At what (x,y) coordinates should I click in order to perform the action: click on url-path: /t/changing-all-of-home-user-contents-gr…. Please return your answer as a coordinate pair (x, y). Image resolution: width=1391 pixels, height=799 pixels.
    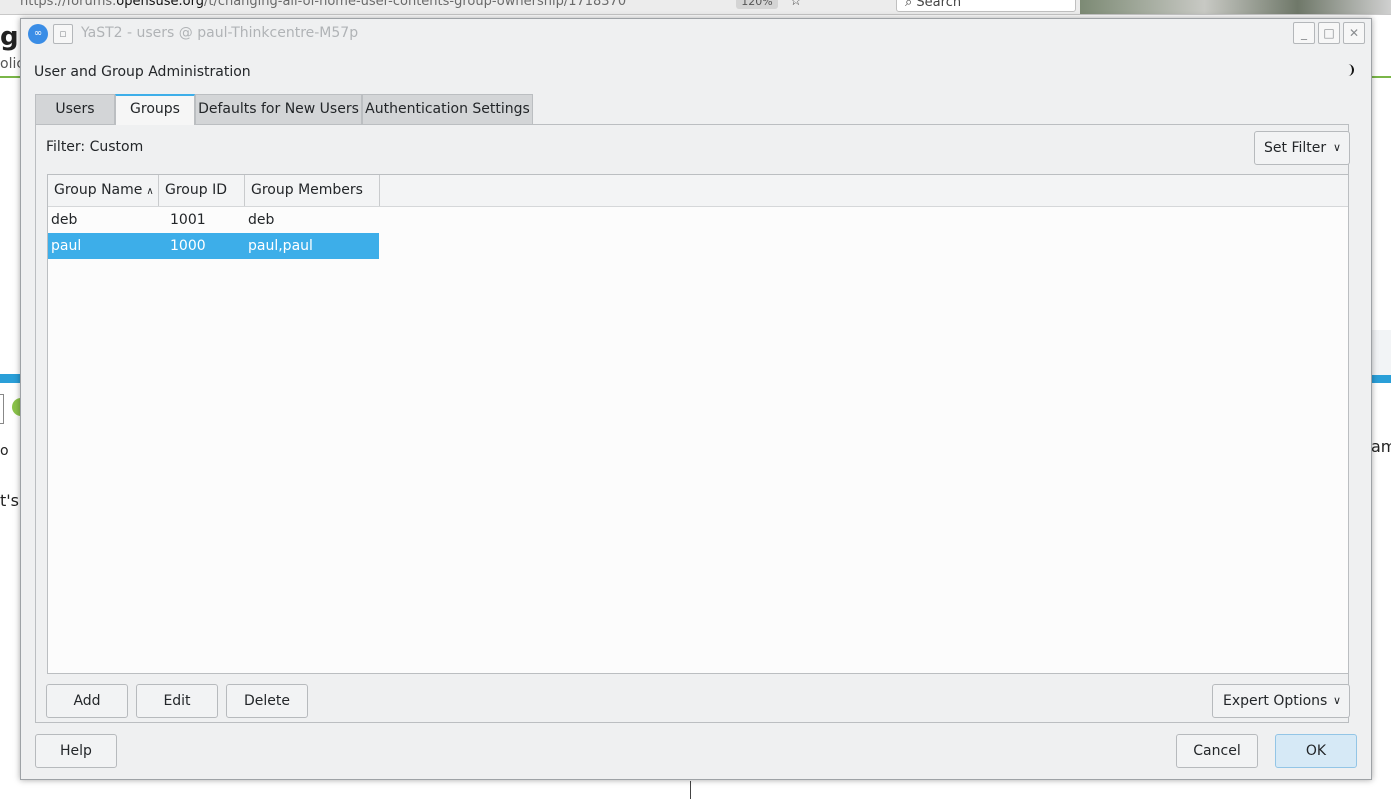
    Looking at the image, I should click on (415, 4).